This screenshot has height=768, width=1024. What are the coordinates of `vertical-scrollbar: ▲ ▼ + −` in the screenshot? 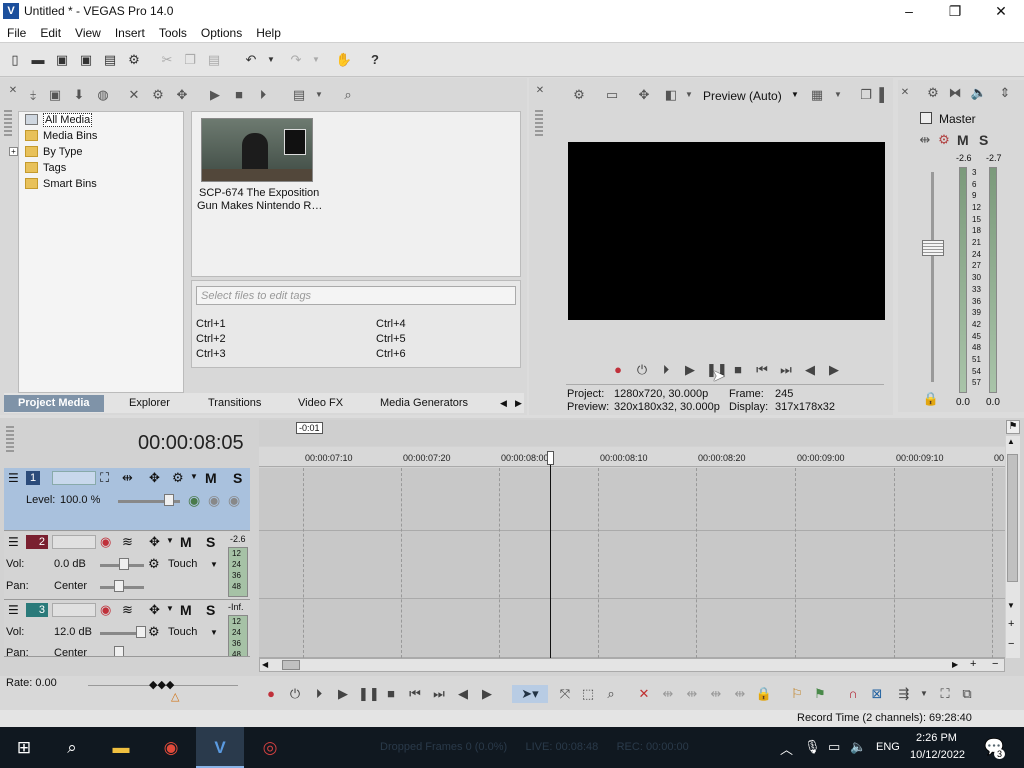 It's located at (1013, 547).